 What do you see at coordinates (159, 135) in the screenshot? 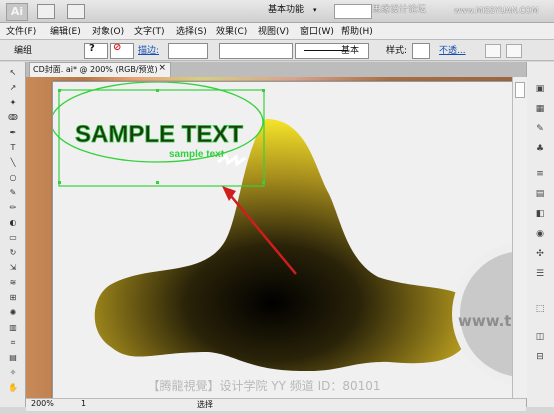
I see `sample-text: SAMPLE TEXT` at bounding box center [159, 135].